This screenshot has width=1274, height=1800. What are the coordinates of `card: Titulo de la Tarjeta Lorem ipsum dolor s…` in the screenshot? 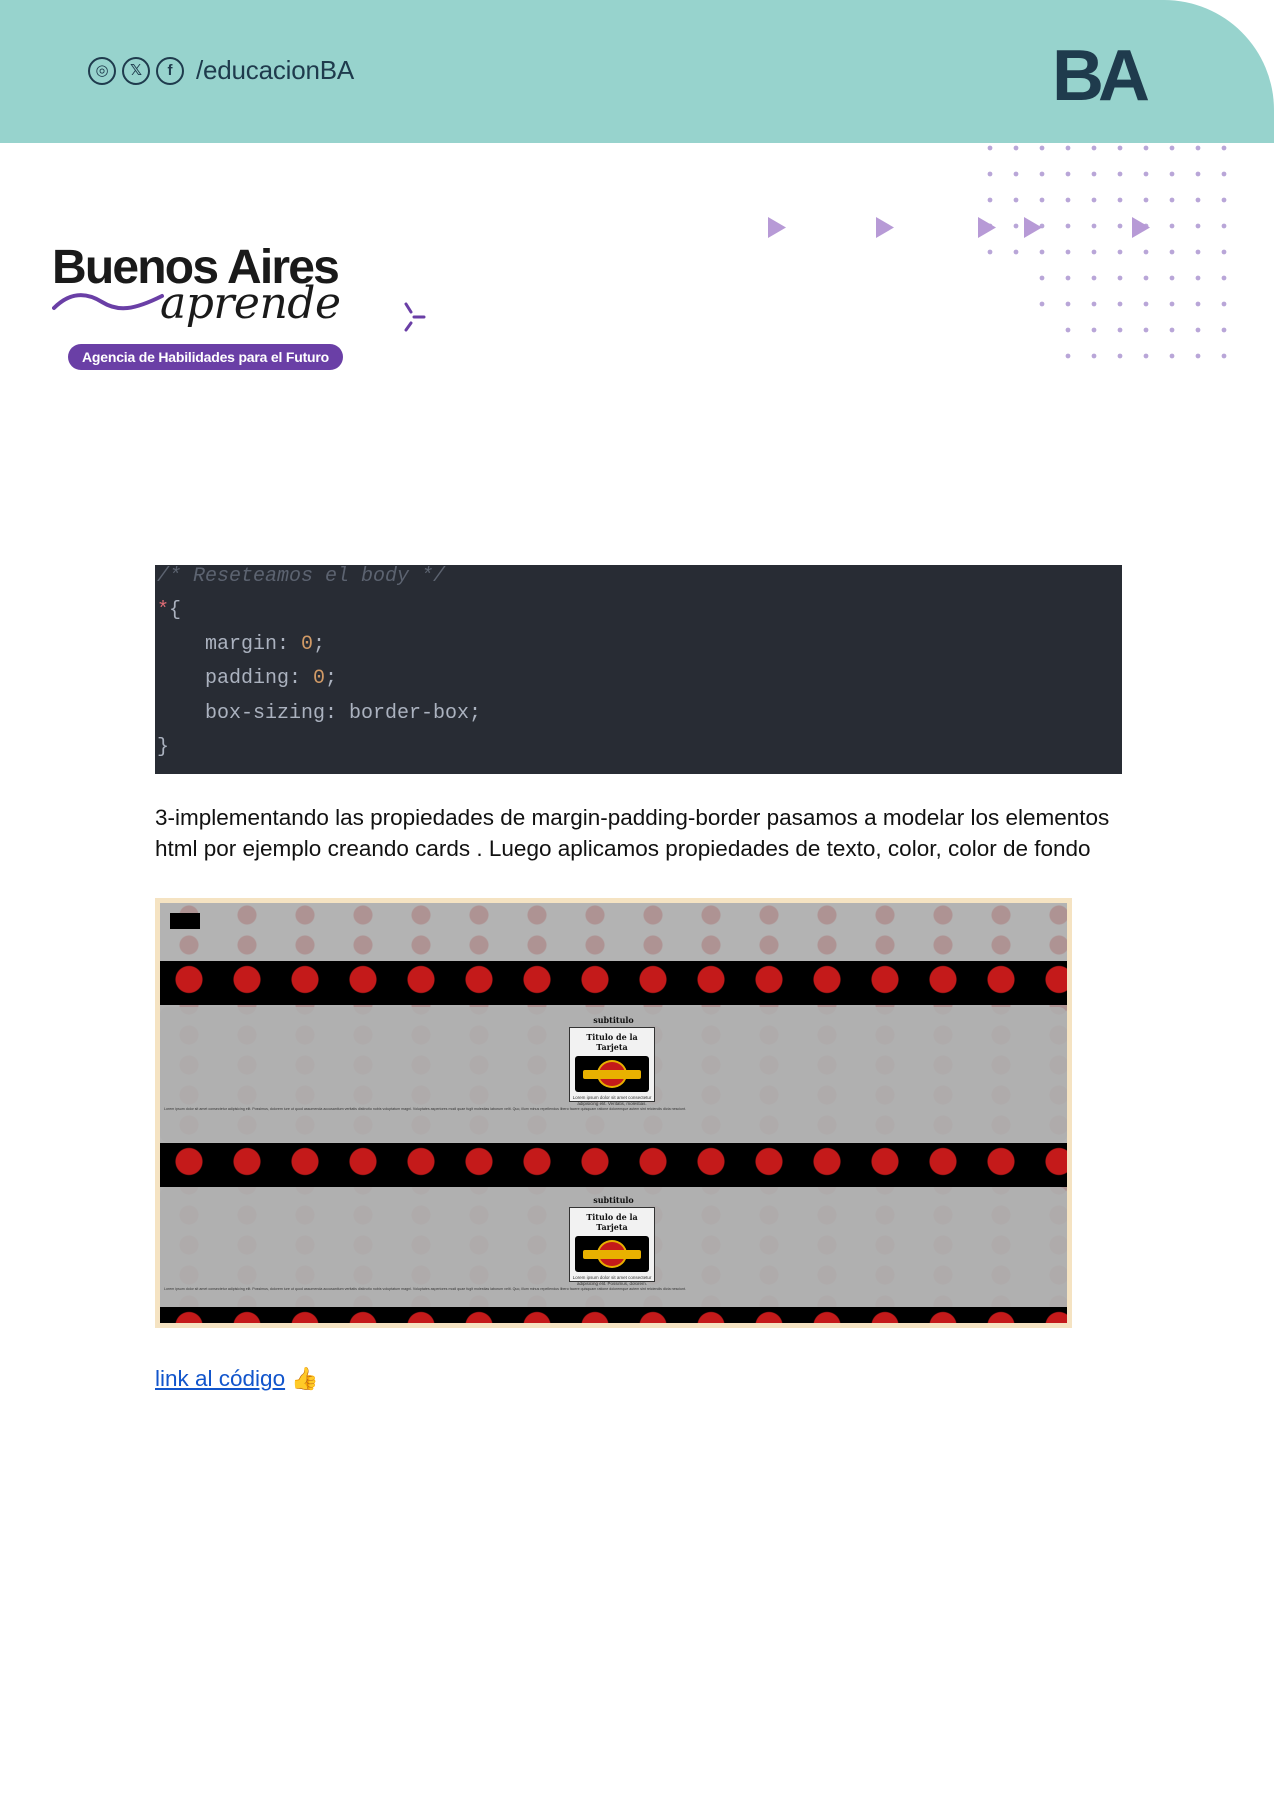 It's located at (612, 1246).